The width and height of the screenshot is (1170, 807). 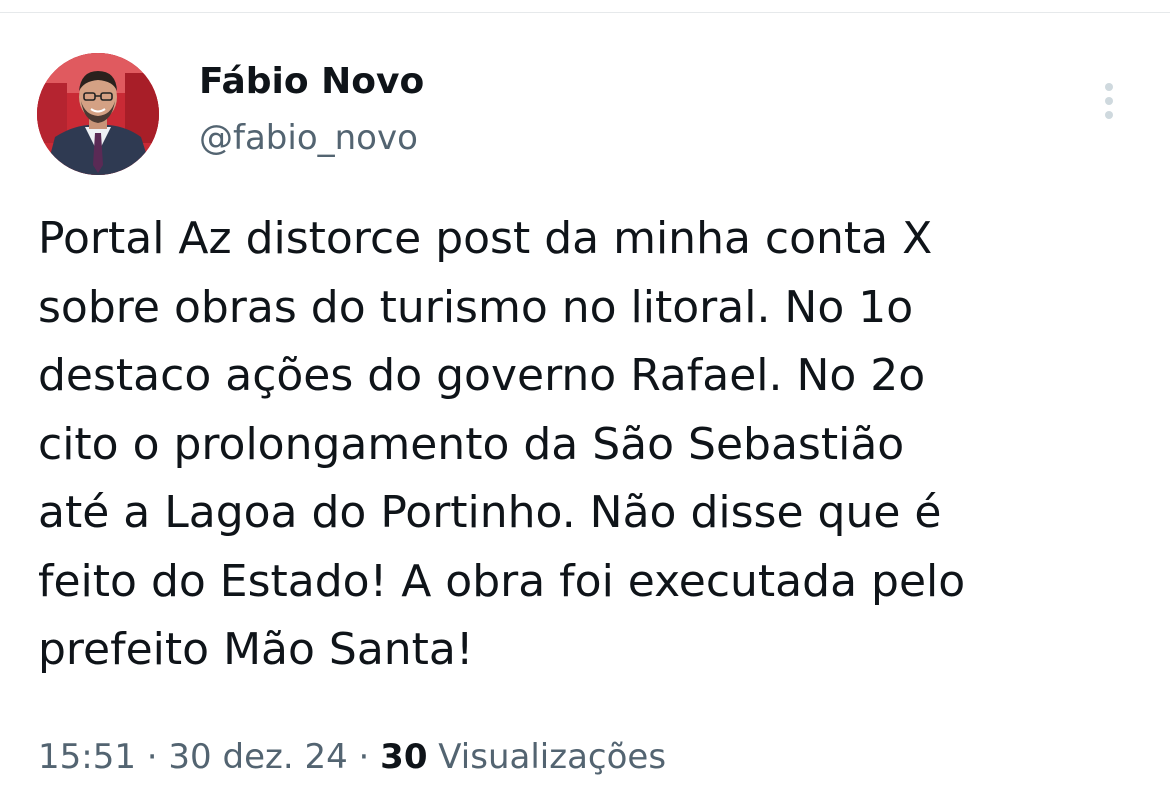 I want to click on more-options-button, so click(x=1109, y=101).